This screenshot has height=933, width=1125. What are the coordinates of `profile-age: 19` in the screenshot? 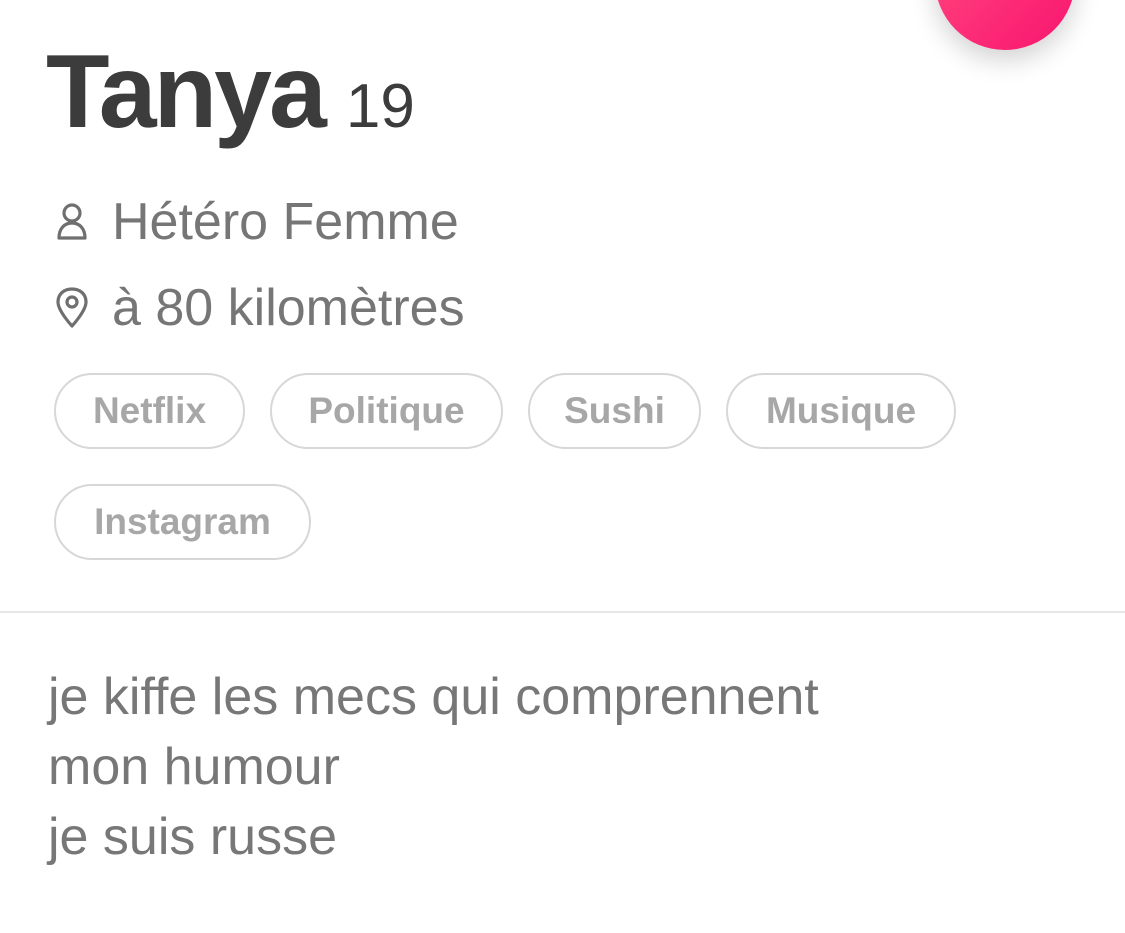 It's located at (380, 106).